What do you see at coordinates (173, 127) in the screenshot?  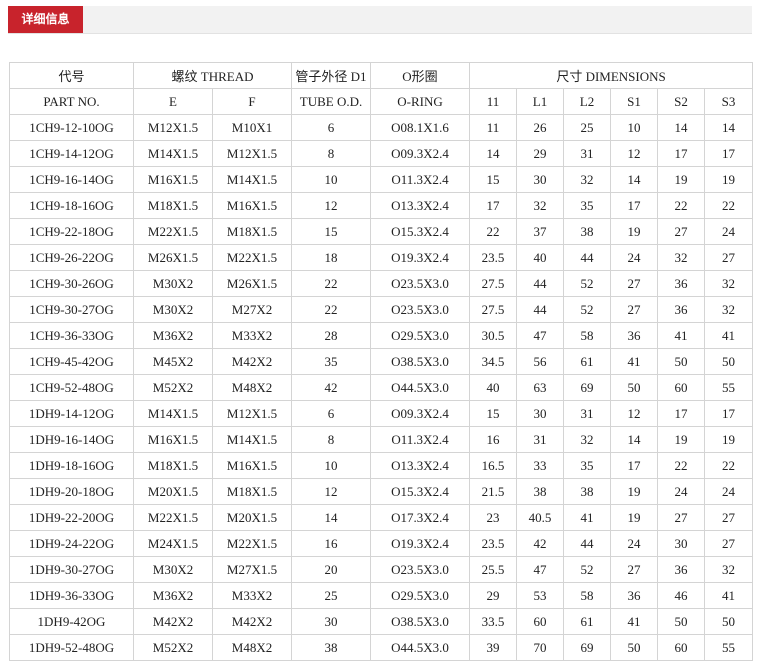 I see `table-cell: M12X1.5` at bounding box center [173, 127].